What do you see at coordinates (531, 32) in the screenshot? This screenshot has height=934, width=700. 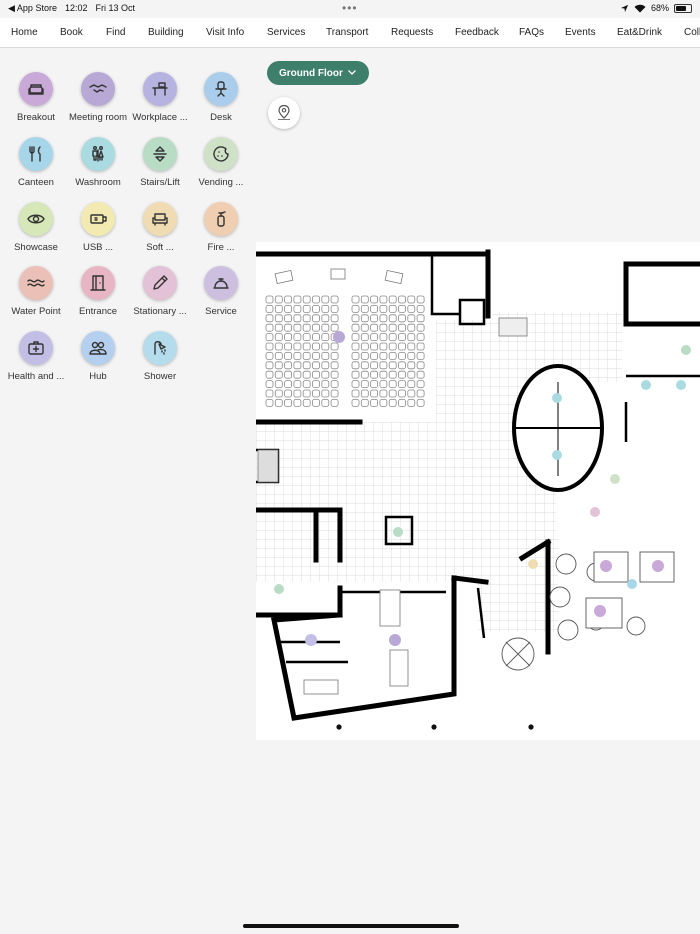 I see `nav-item-faqs: FAQs` at bounding box center [531, 32].